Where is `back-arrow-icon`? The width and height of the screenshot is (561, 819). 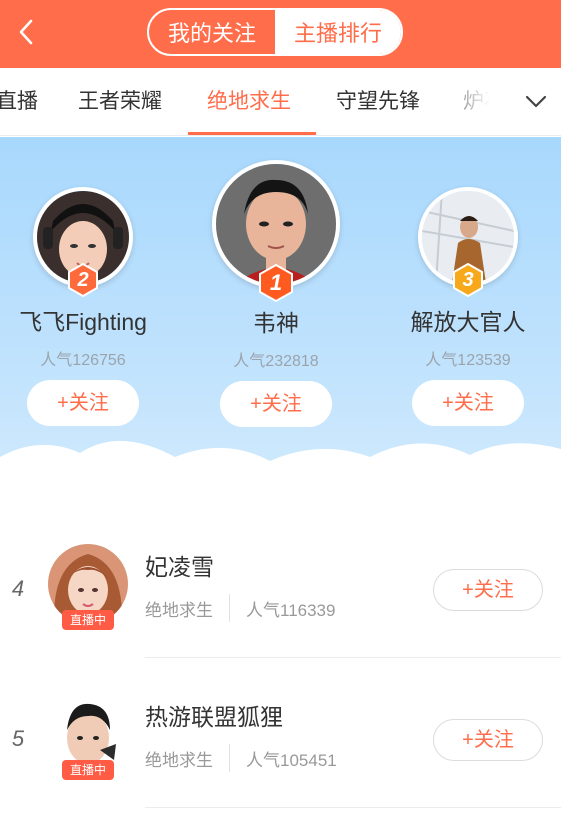 back-arrow-icon is located at coordinates (26, 32).